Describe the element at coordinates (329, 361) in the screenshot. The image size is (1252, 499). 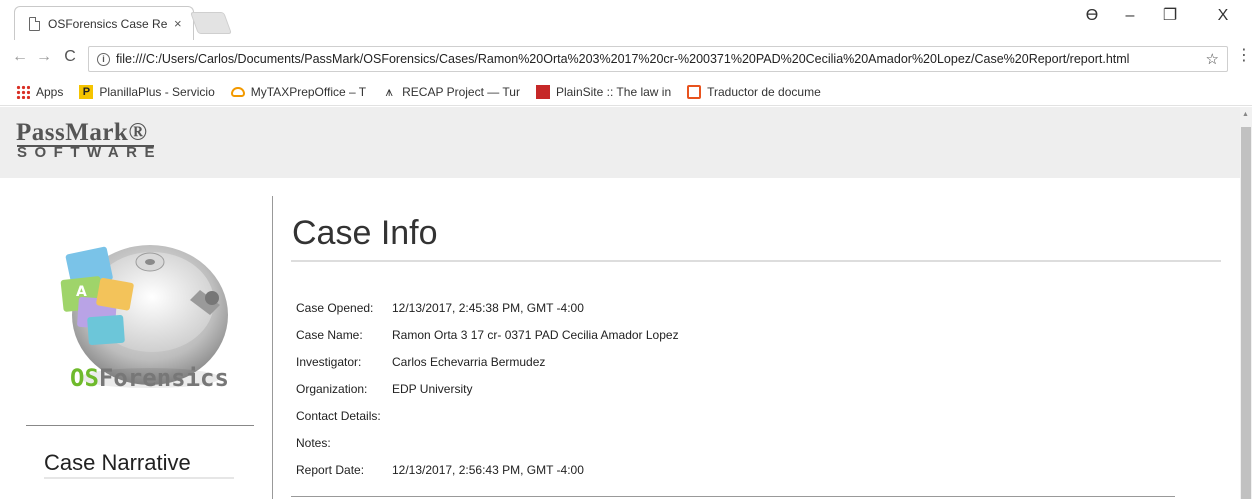
I see `field-label: Investigator:` at that location.